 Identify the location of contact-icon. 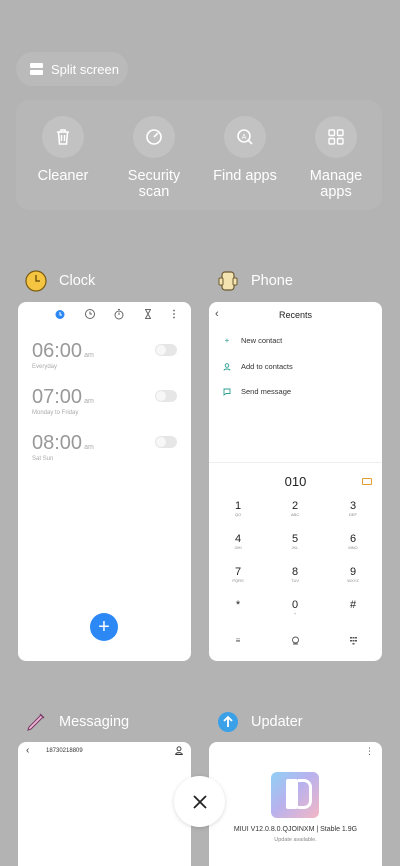
(179, 750).